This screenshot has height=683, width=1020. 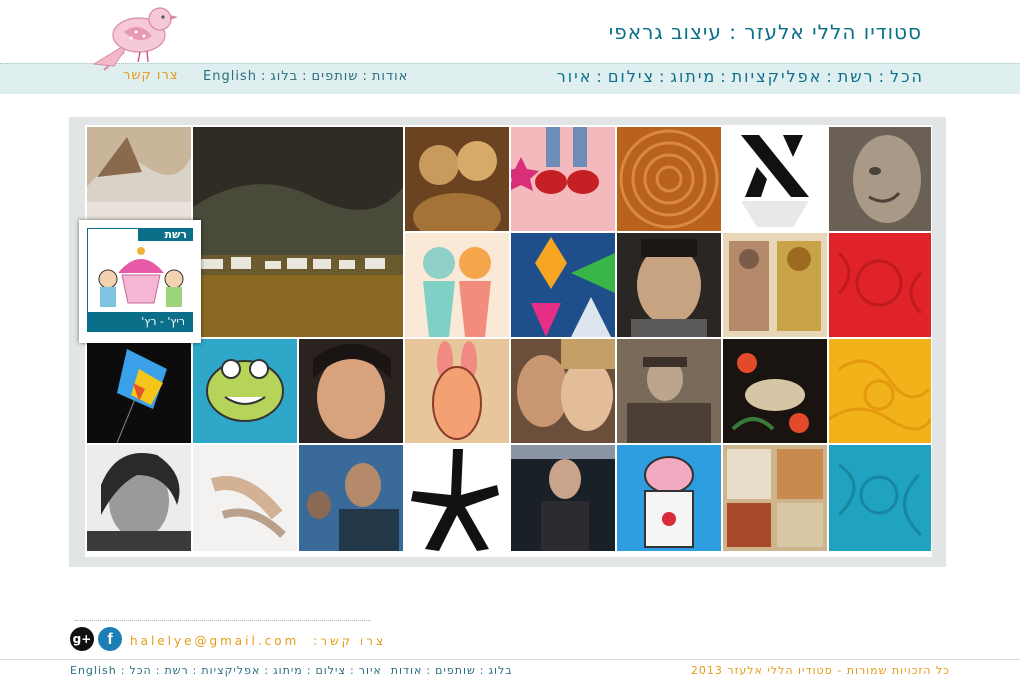 I want to click on gallery-tile-kite, so click(x=139, y=391).